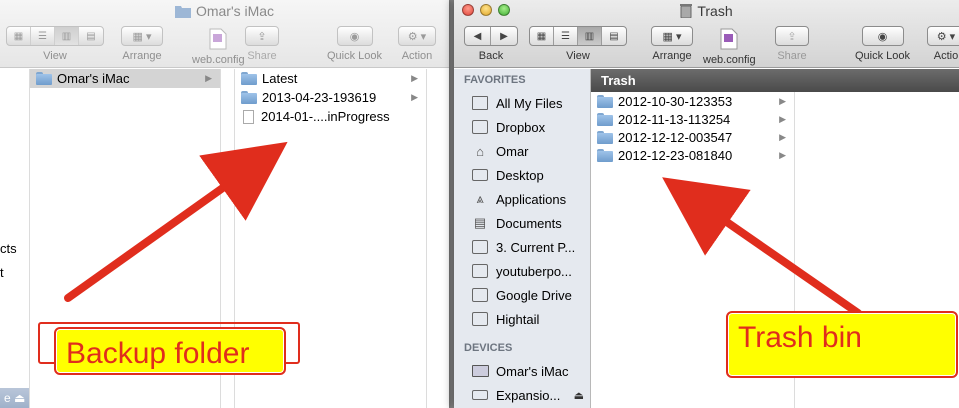 The width and height of the screenshot is (959, 408). What do you see at coordinates (480, 151) in the screenshot?
I see `home-icon: ⌂` at bounding box center [480, 151].